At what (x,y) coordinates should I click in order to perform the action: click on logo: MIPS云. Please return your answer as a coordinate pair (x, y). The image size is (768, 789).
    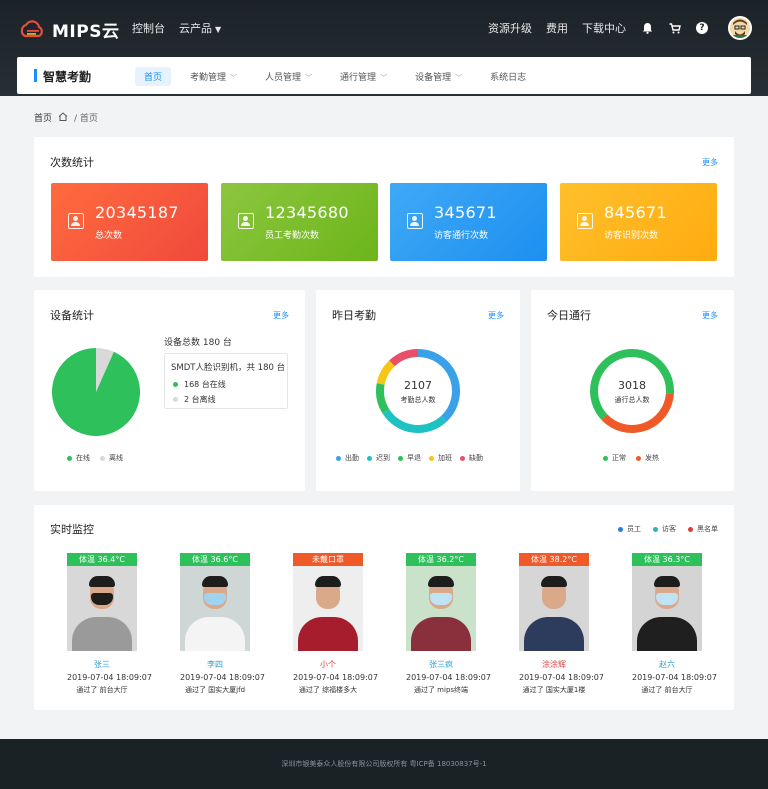
    Looking at the image, I should click on (68, 29).